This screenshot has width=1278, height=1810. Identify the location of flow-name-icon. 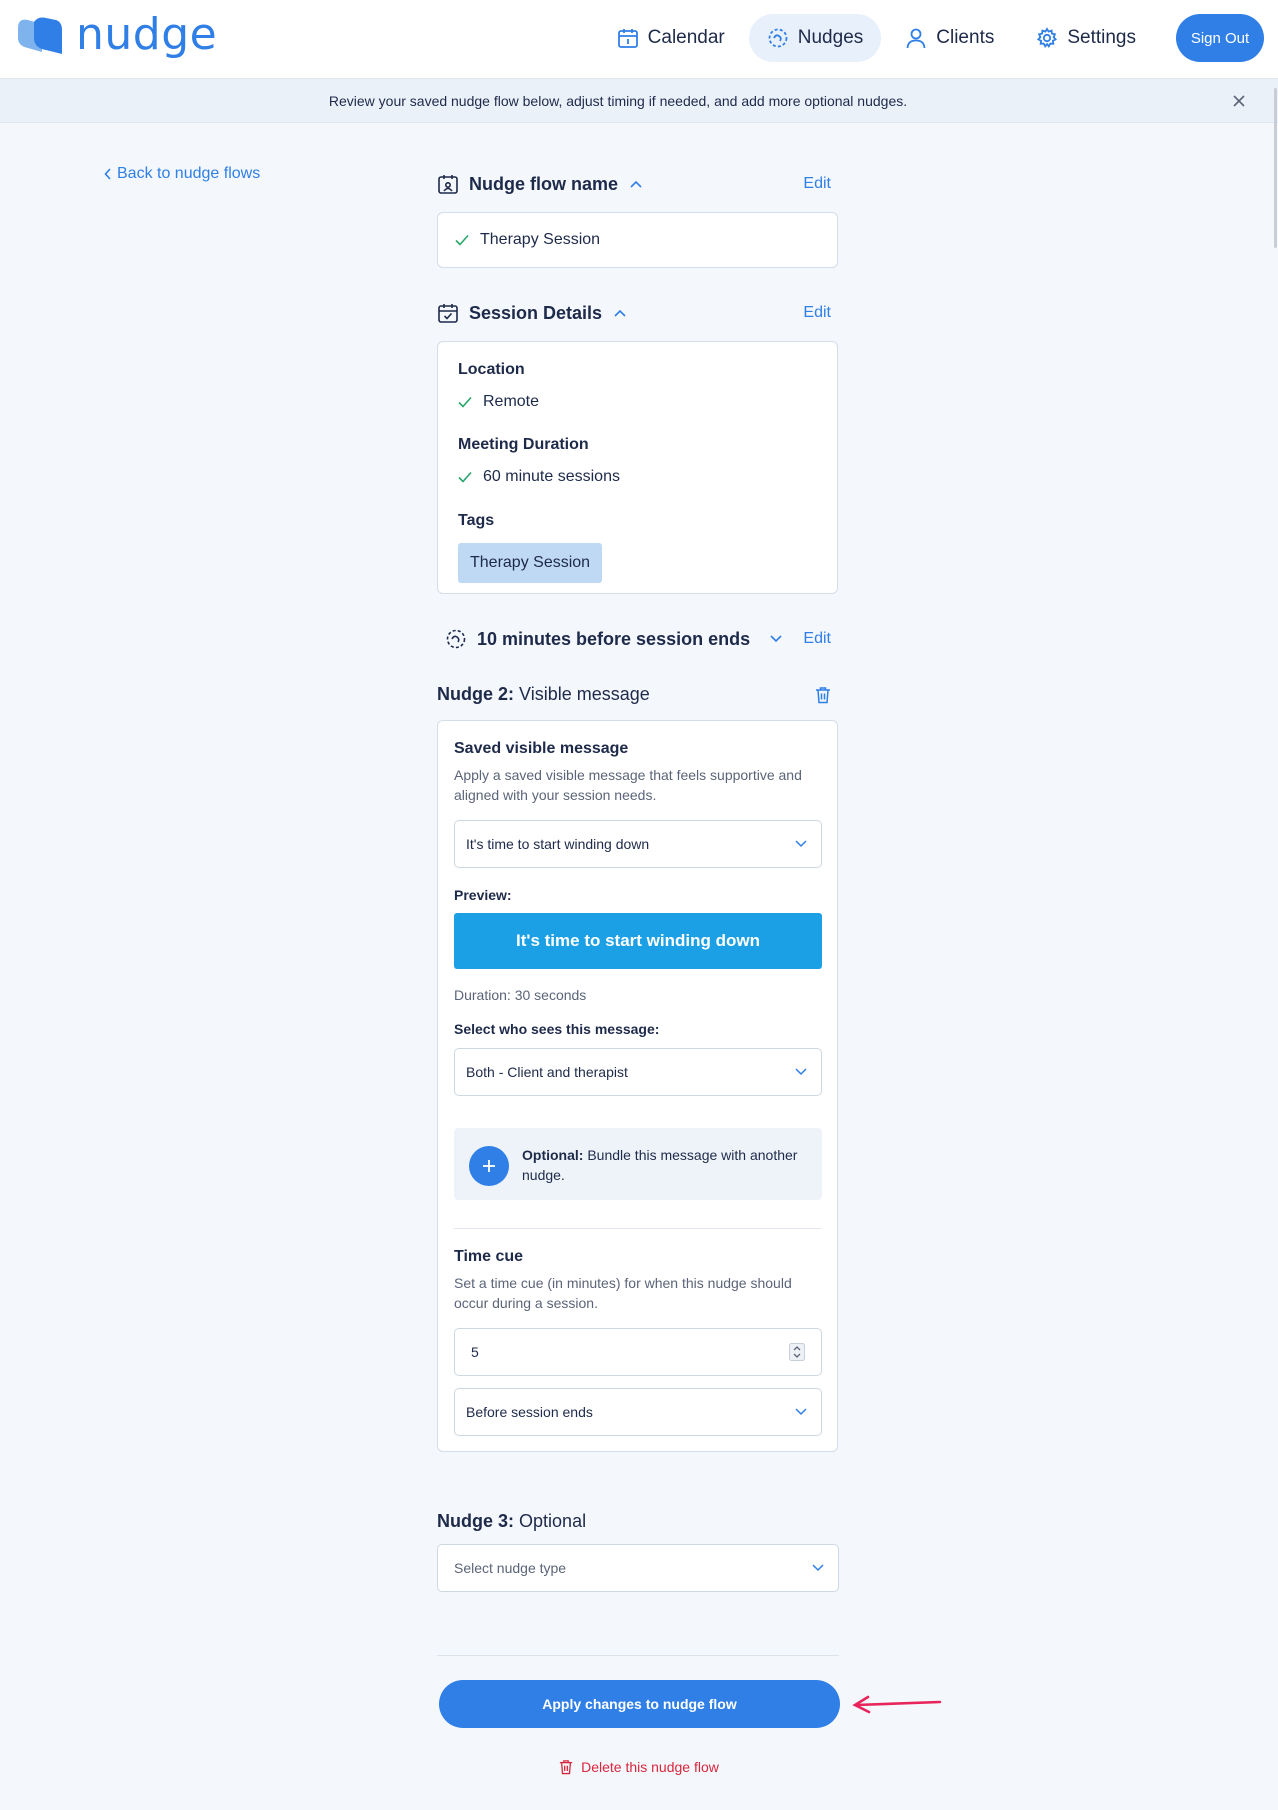
(448, 184).